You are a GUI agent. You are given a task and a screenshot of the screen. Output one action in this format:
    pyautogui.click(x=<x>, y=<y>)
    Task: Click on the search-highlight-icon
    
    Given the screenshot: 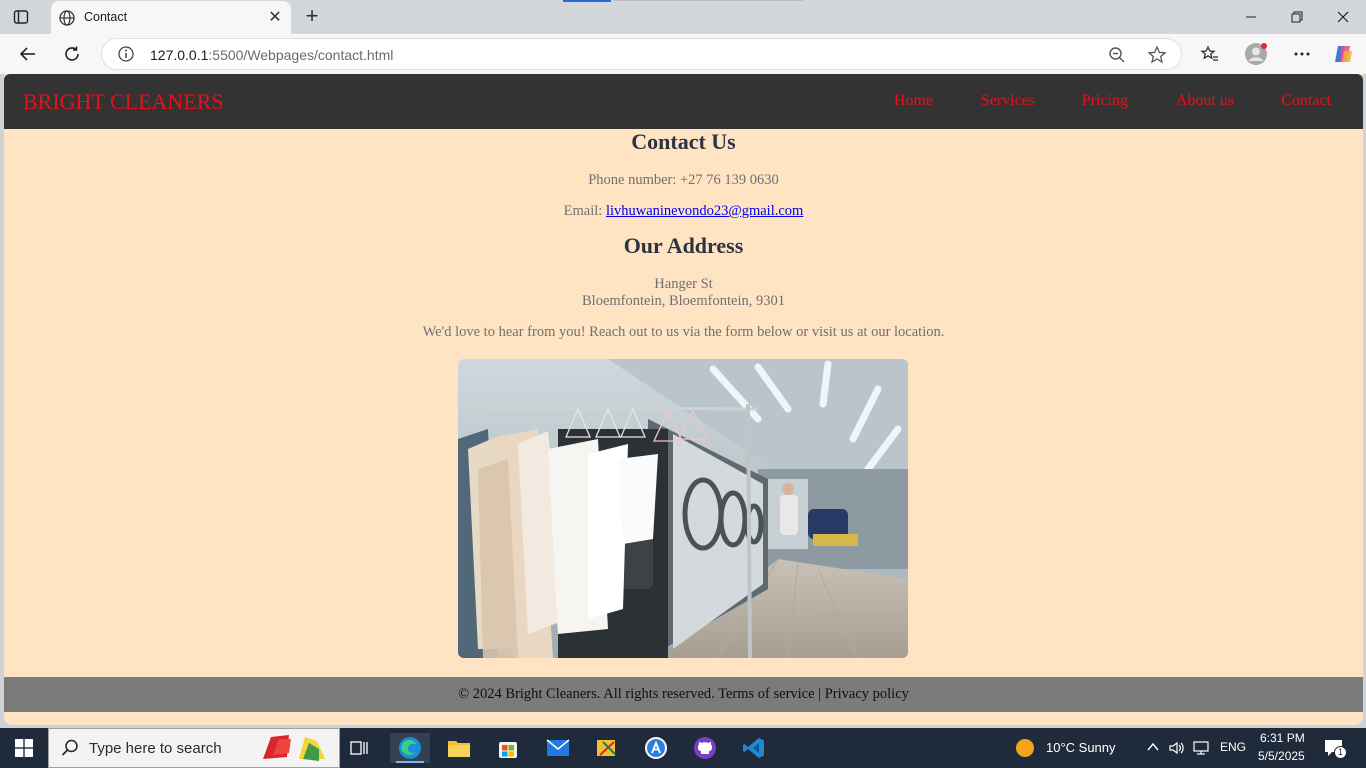 What is the action you would take?
    pyautogui.click(x=297, y=749)
    